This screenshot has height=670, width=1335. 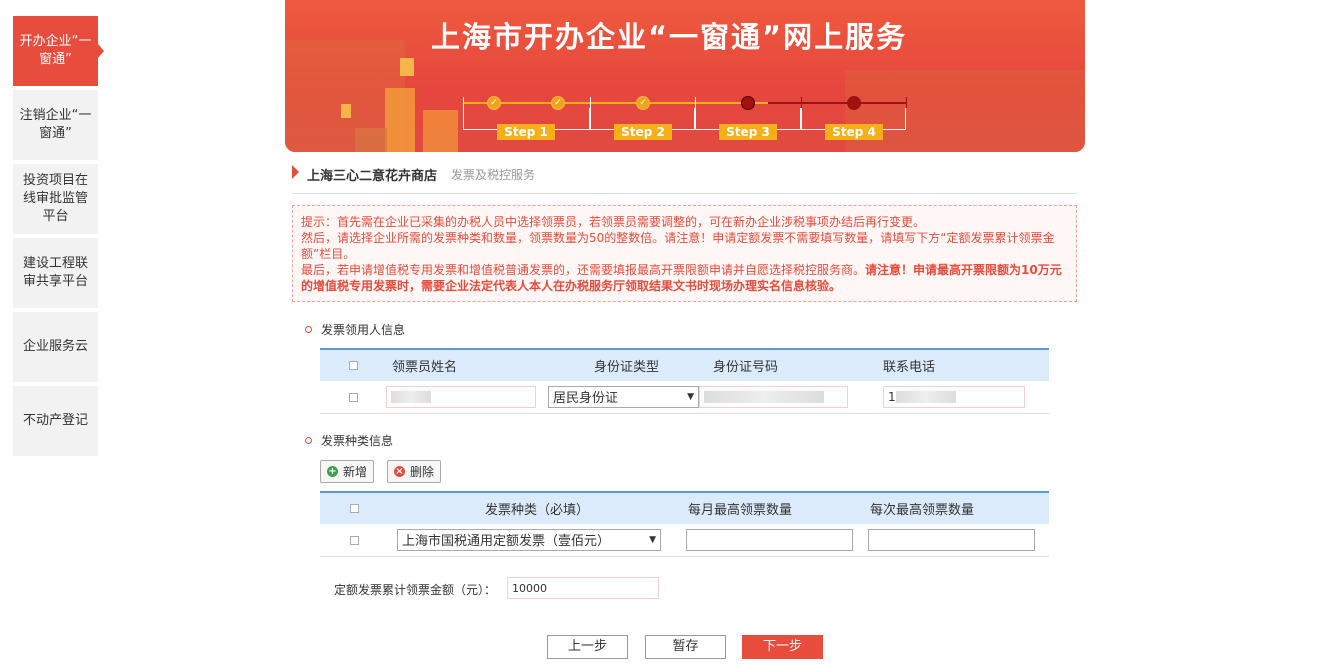 What do you see at coordinates (798, 364) in the screenshot?
I see `col-header: 身份证号码` at bounding box center [798, 364].